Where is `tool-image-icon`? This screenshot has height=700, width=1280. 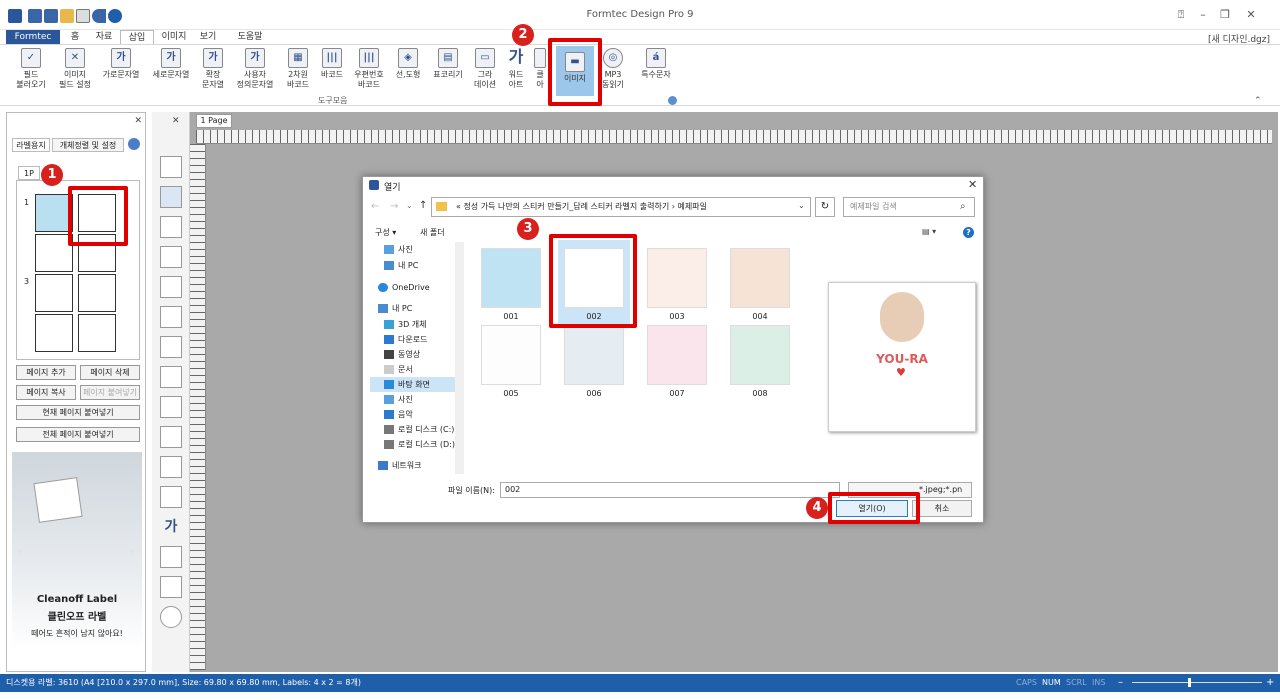 tool-image-icon is located at coordinates (171, 587).